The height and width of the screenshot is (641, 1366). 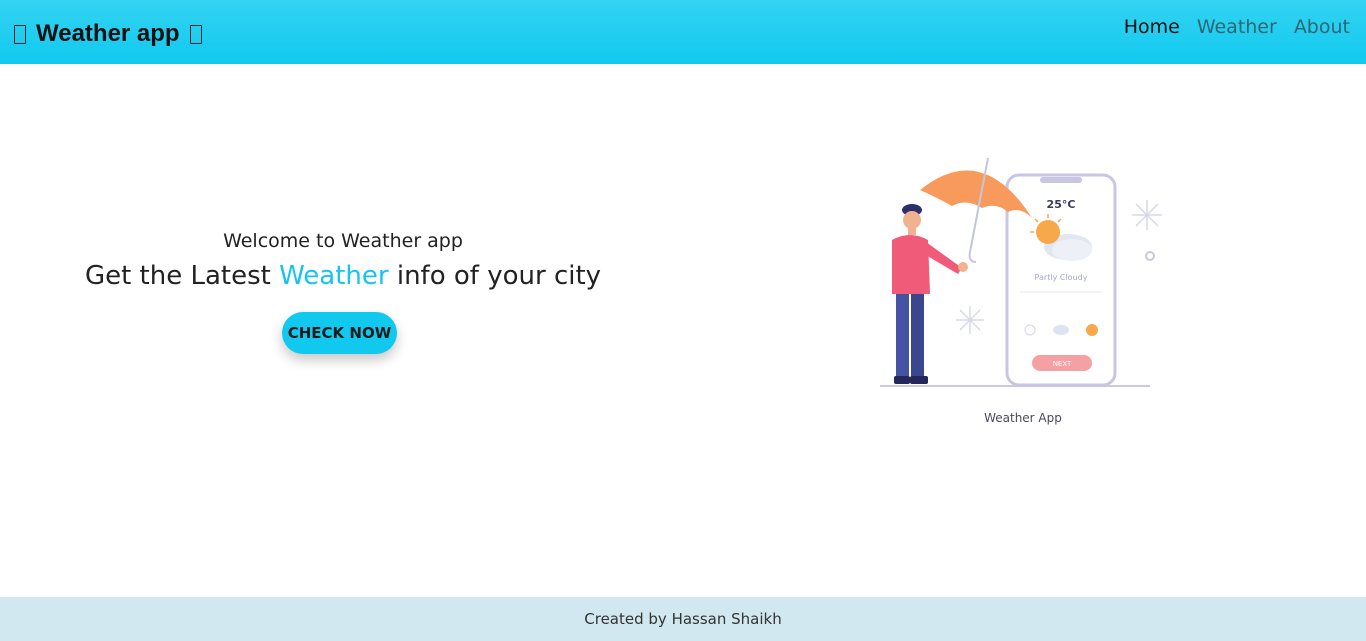 I want to click on brand-right-glyph-icon, so click(x=195, y=34).